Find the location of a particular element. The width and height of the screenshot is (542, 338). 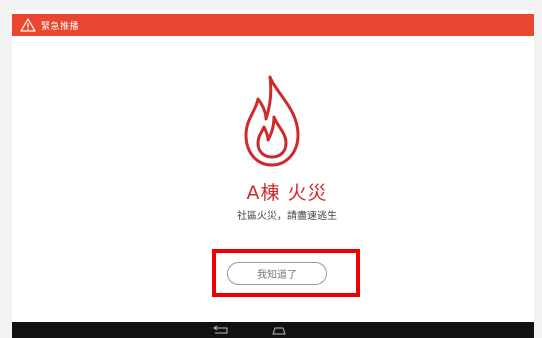

home-icon is located at coordinates (279, 330).